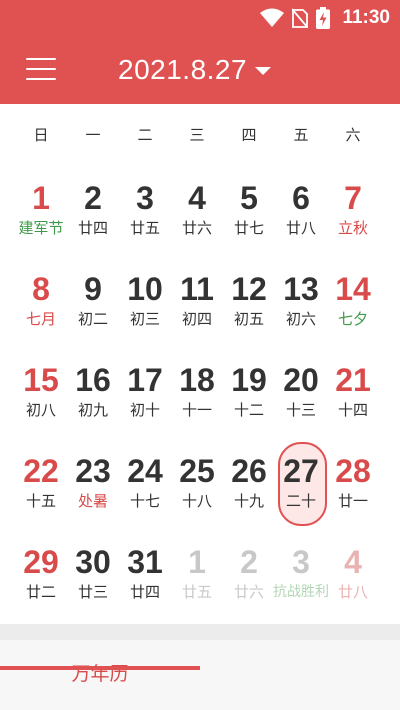 Image resolution: width=400 pixels, height=710 pixels. I want to click on day-number: 15, so click(41, 380).